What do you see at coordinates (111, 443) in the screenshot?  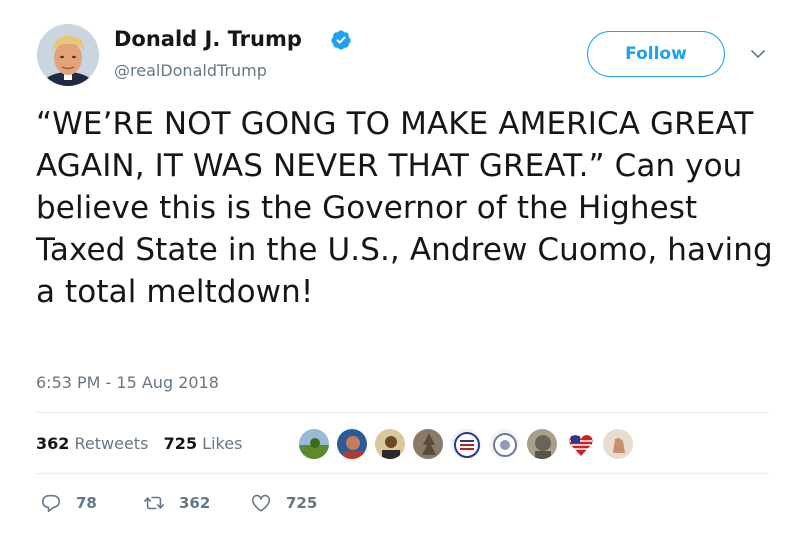 I see `retweets-label: Retweets` at bounding box center [111, 443].